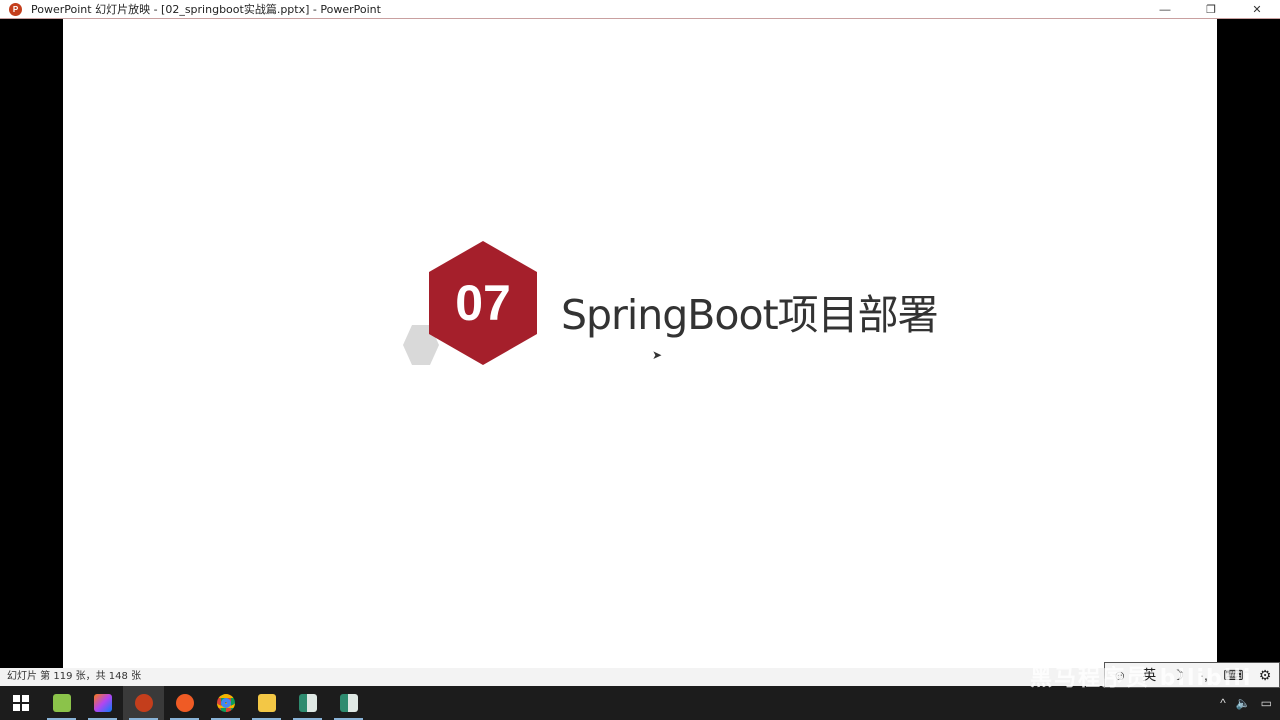 This screenshot has width=1280, height=720. I want to click on taskbar-powerpoint, so click(143, 703).